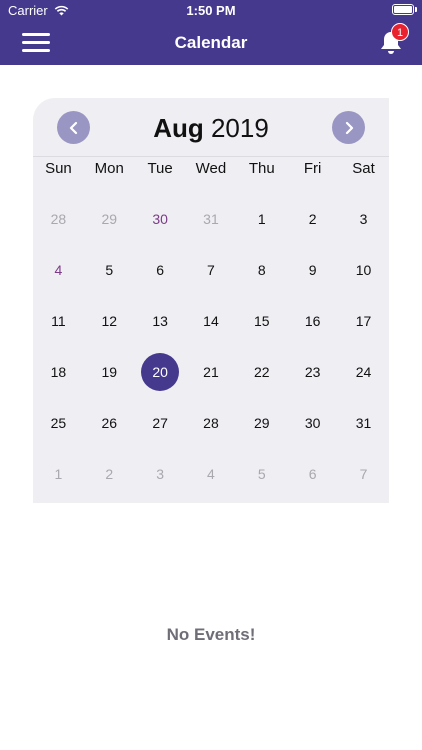  Describe the element at coordinates (312, 168) in the screenshot. I see `weekday-label: Fri` at that location.